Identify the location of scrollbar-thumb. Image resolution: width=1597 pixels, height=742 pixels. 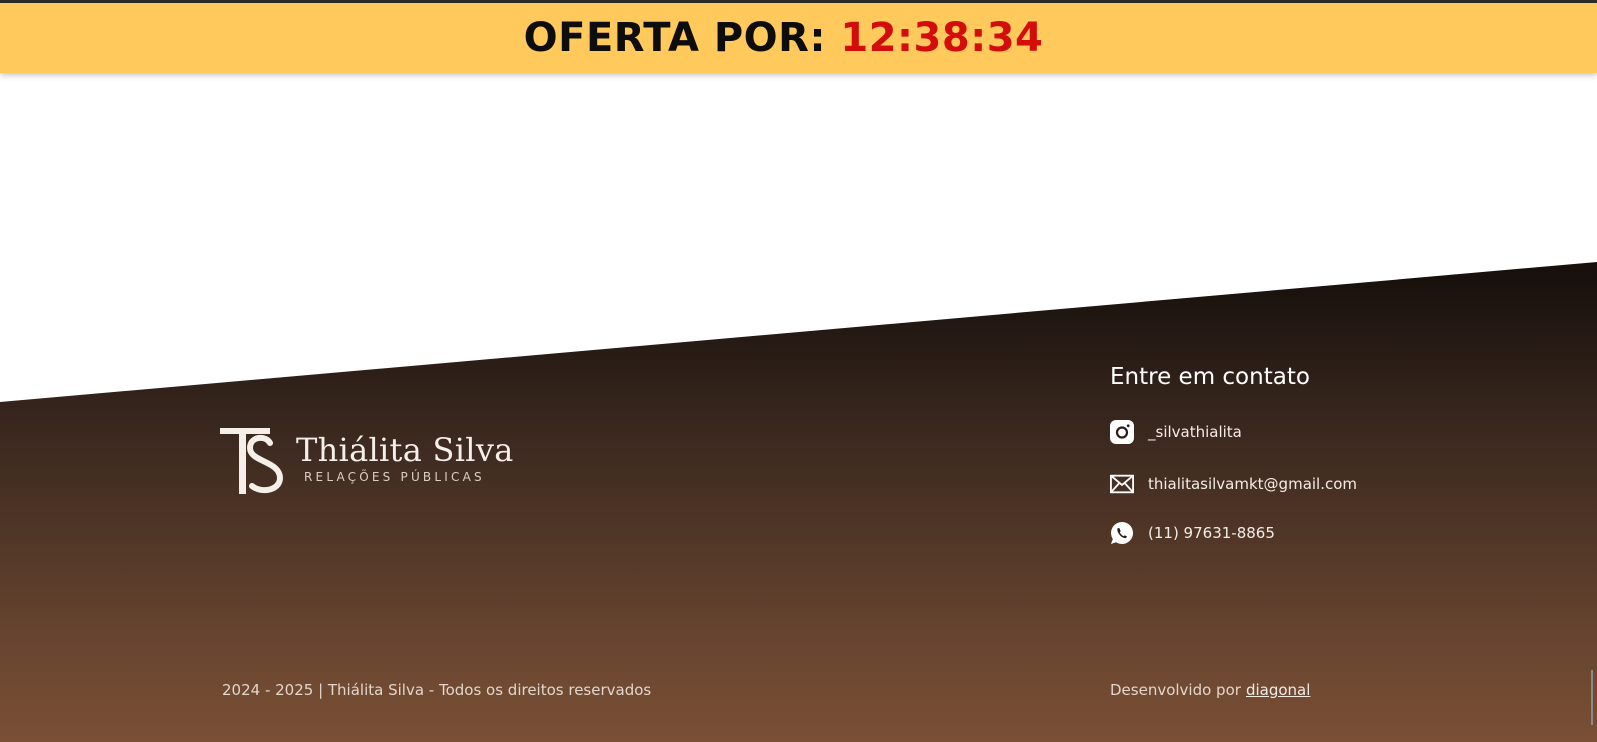
(1592, 697).